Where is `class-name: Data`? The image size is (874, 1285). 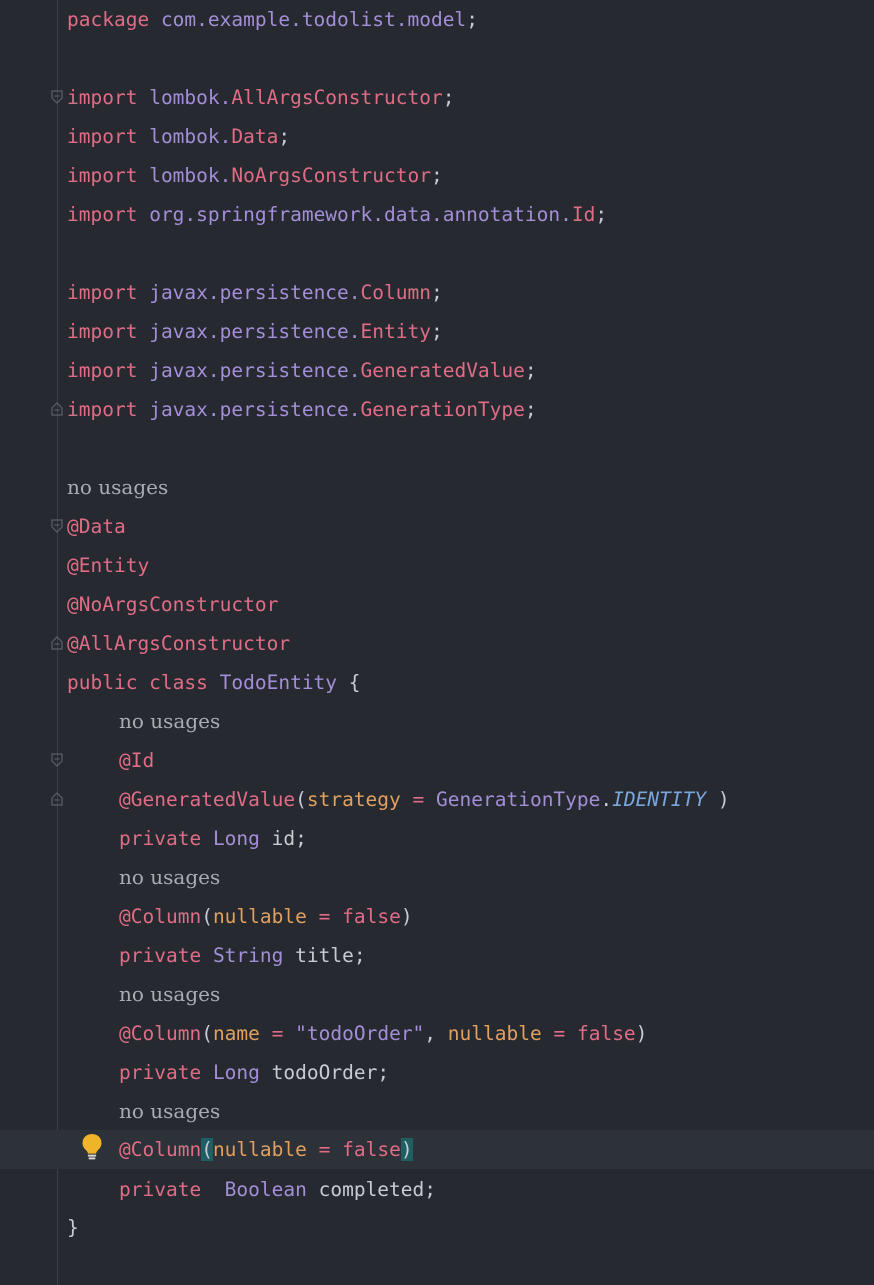
class-name: Data is located at coordinates (255, 136).